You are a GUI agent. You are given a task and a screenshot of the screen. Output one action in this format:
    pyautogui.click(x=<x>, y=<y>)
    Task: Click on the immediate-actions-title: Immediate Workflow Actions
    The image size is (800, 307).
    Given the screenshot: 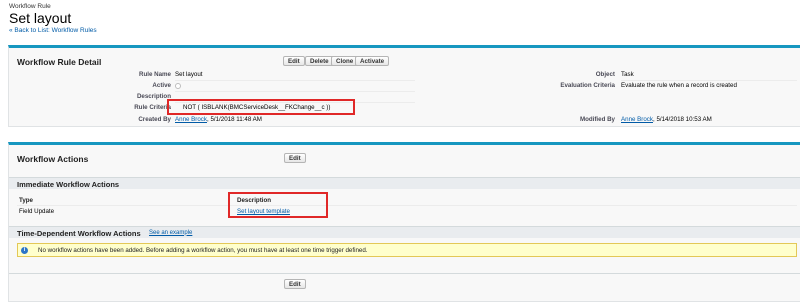 What is the action you would take?
    pyautogui.click(x=68, y=184)
    